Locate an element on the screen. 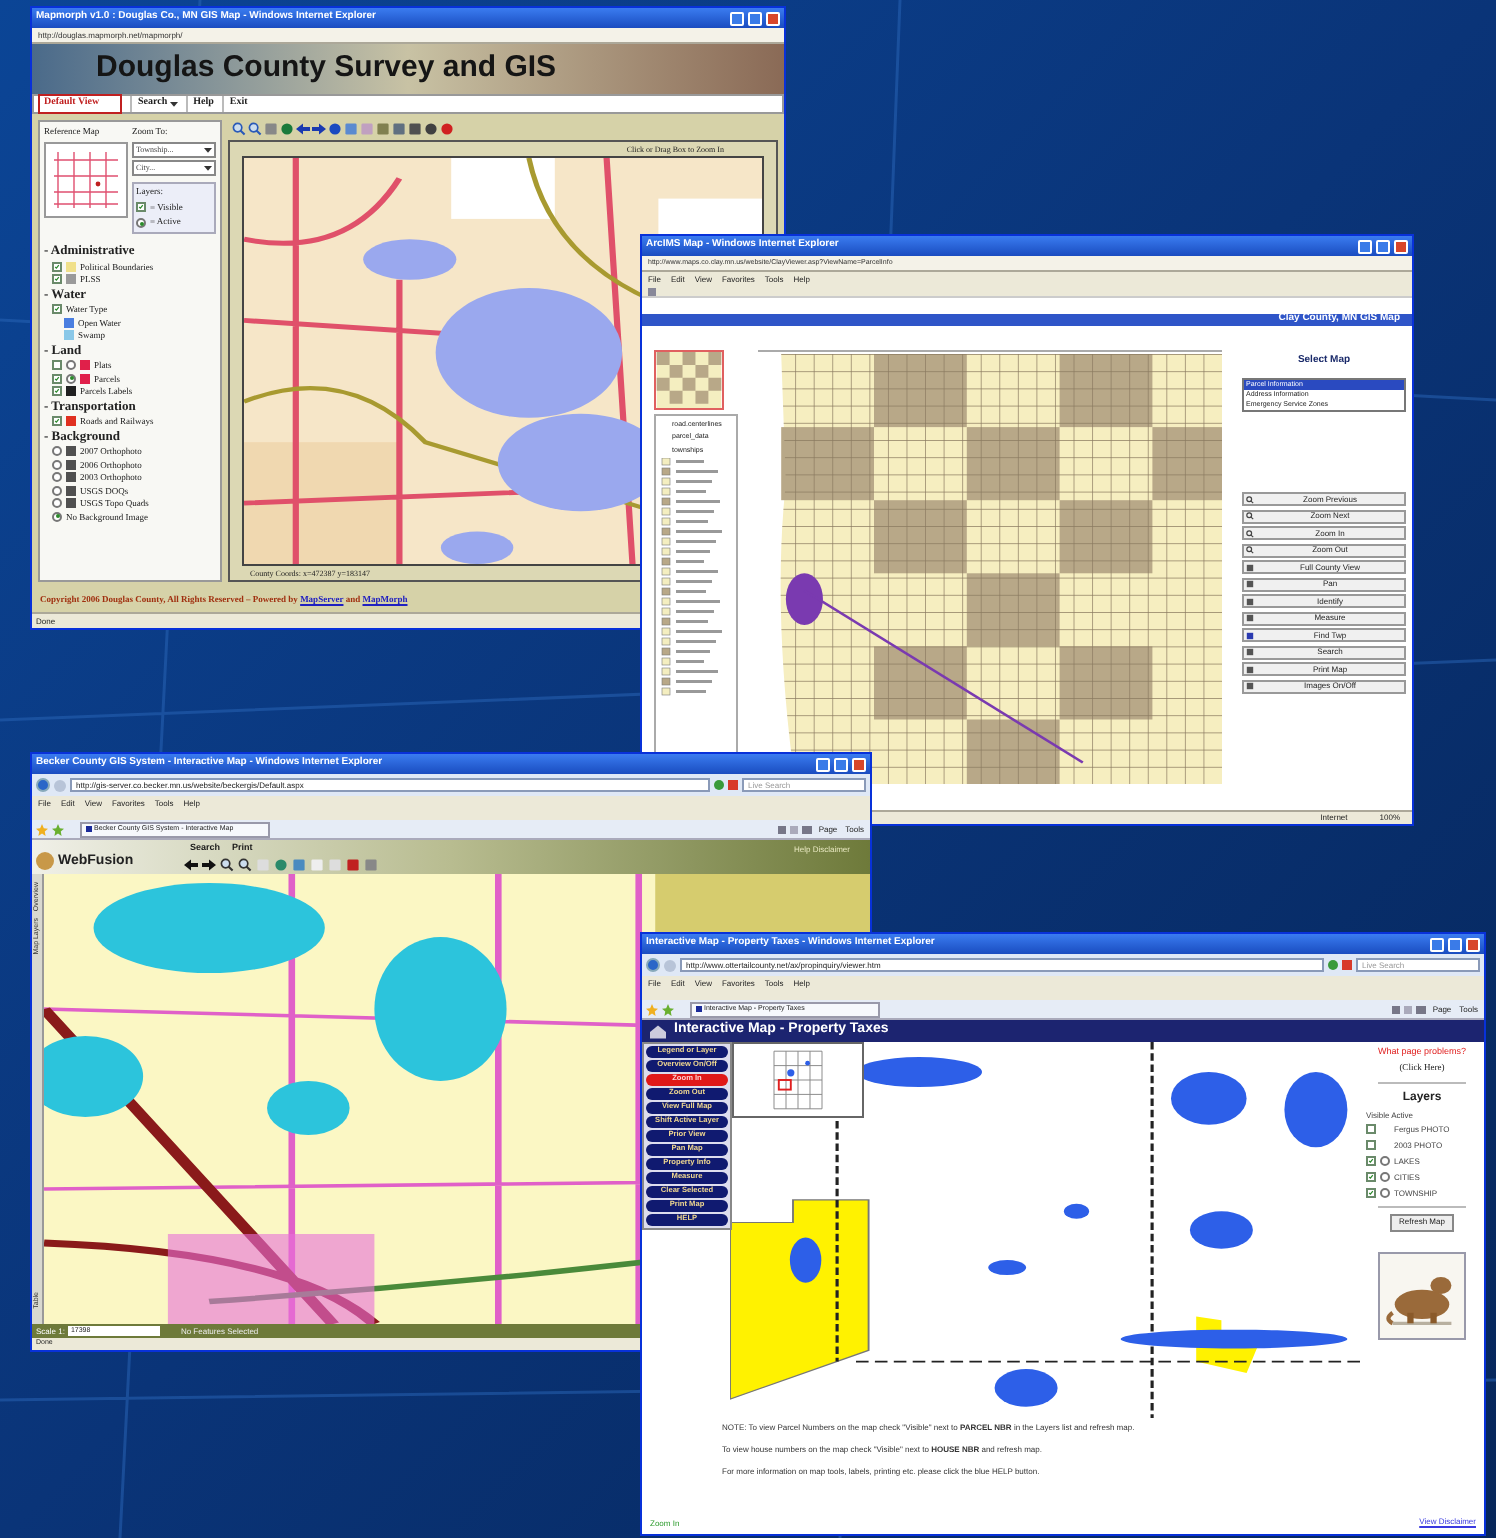 This screenshot has height=1538, width=1496. radio-icon is located at coordinates (141, 223).